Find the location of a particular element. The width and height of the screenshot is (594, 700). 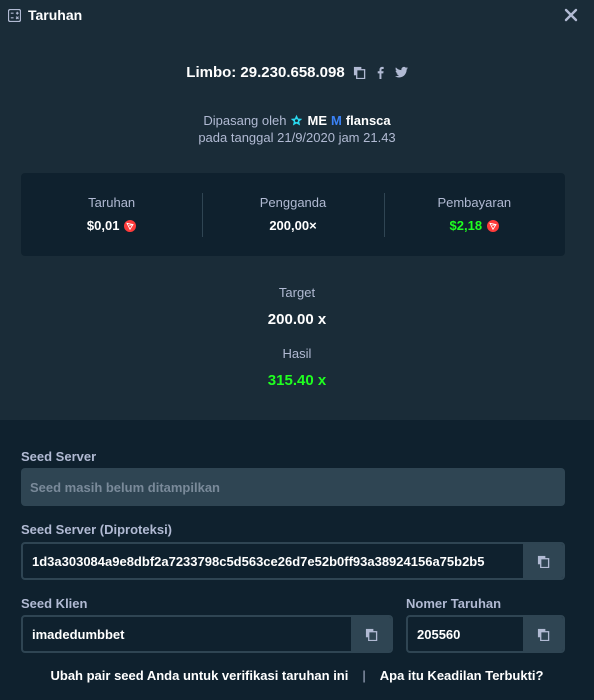

stat-payout: Pembayaran $2,18 is located at coordinates (474, 214).